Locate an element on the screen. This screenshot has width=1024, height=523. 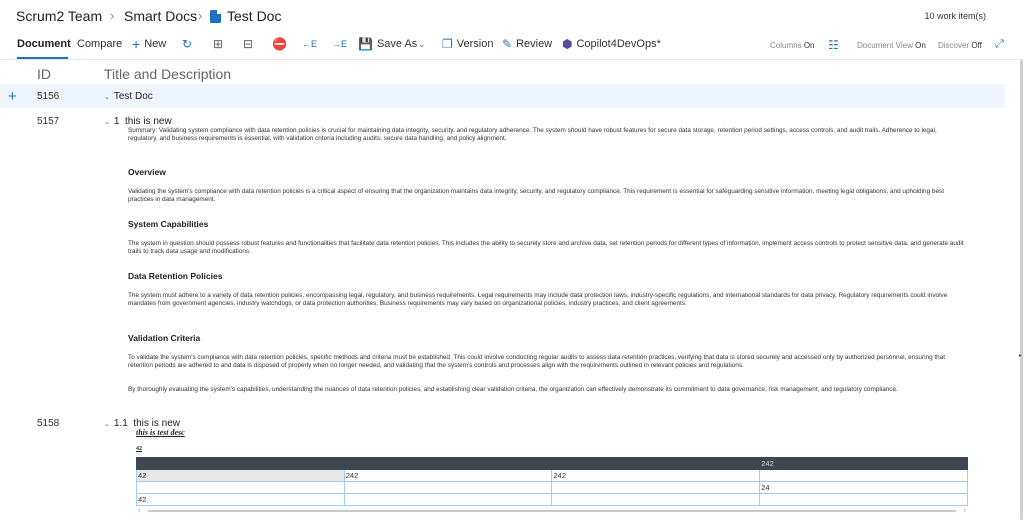
breadcrumb-doc: Test Doc is located at coordinates (254, 16).